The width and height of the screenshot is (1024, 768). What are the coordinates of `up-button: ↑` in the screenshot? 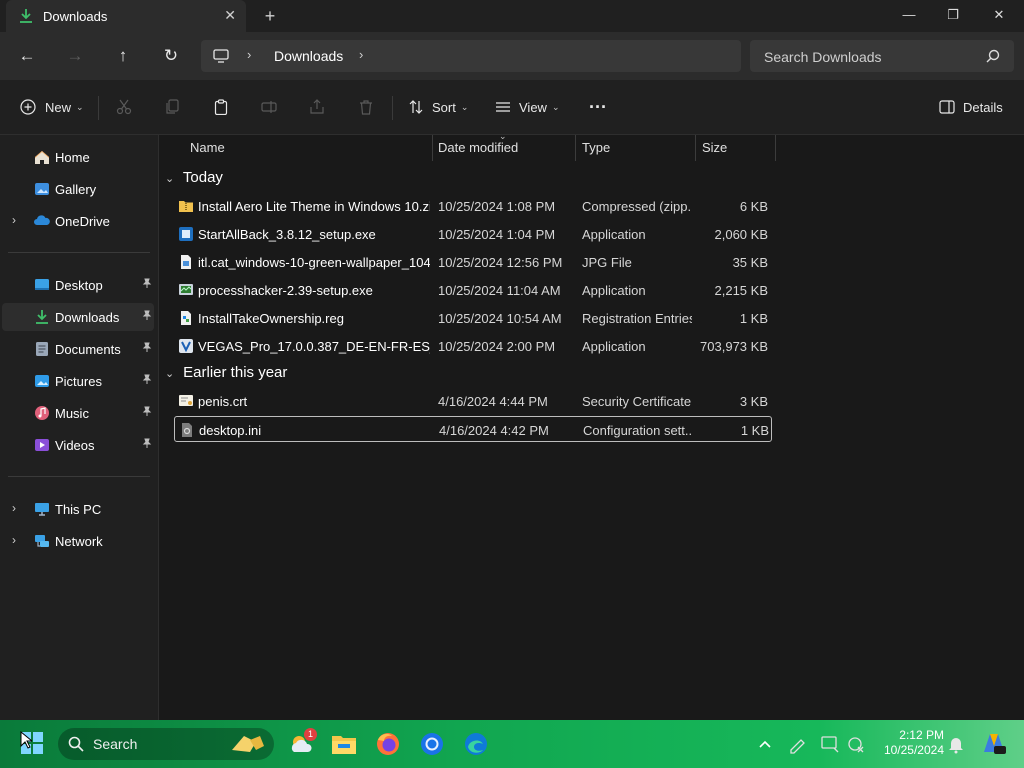 It's located at (123, 56).